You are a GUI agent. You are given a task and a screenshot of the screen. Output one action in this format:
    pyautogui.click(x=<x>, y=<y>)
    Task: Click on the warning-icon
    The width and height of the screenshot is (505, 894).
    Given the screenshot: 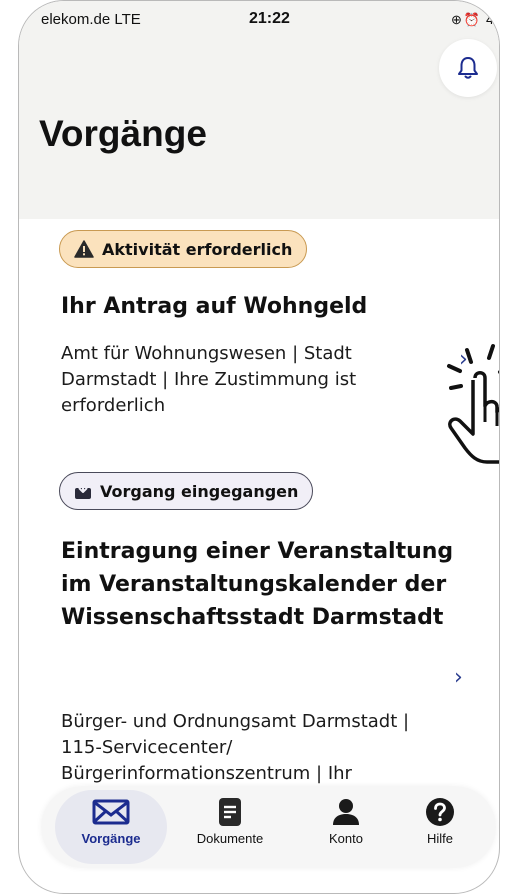 What is the action you would take?
    pyautogui.click(x=84, y=249)
    